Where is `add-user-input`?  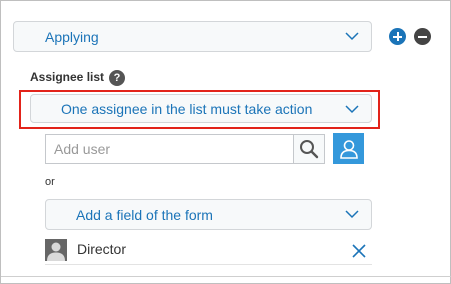
add-user-input is located at coordinates (169, 149).